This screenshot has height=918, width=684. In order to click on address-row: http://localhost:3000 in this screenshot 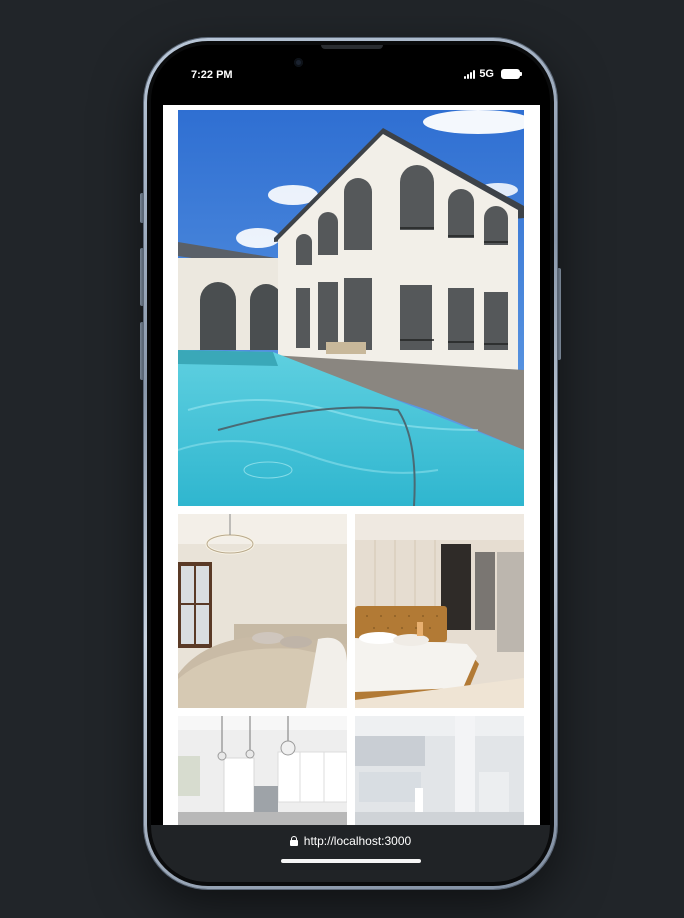, I will do `click(350, 841)`.